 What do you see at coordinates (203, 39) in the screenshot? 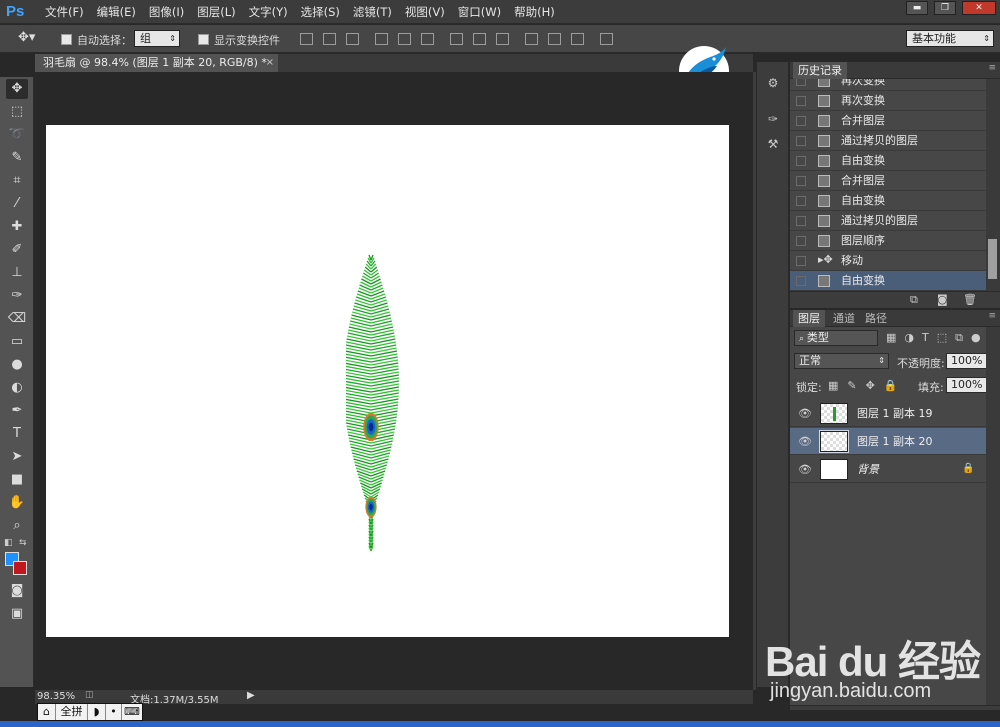
I see `show-transform-checkbox` at bounding box center [203, 39].